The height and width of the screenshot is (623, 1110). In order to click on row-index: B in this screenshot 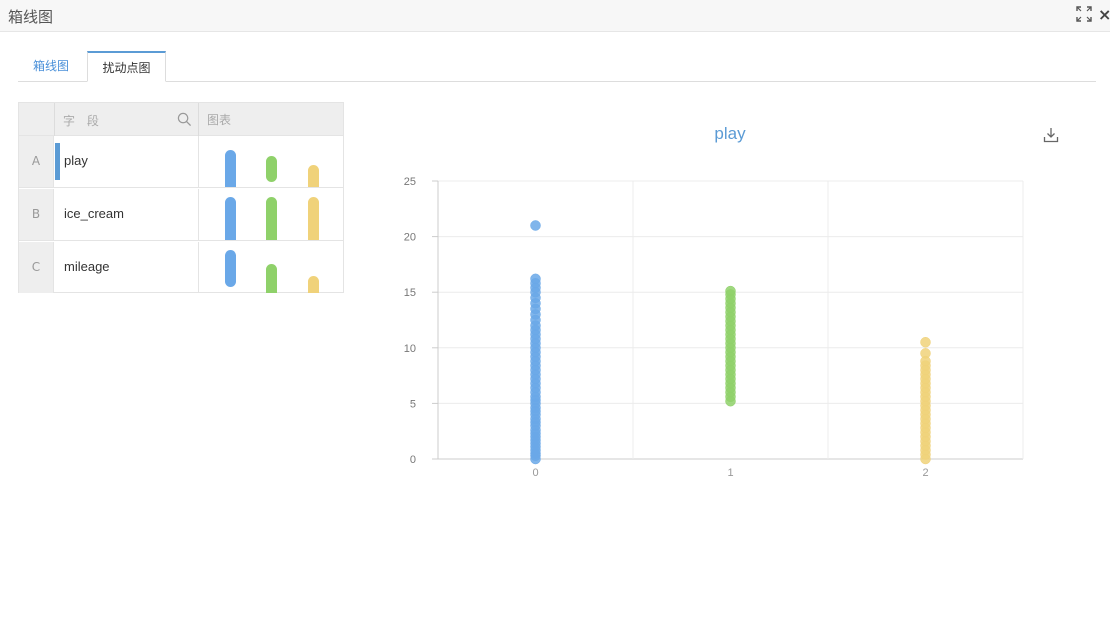, I will do `click(36, 214)`.